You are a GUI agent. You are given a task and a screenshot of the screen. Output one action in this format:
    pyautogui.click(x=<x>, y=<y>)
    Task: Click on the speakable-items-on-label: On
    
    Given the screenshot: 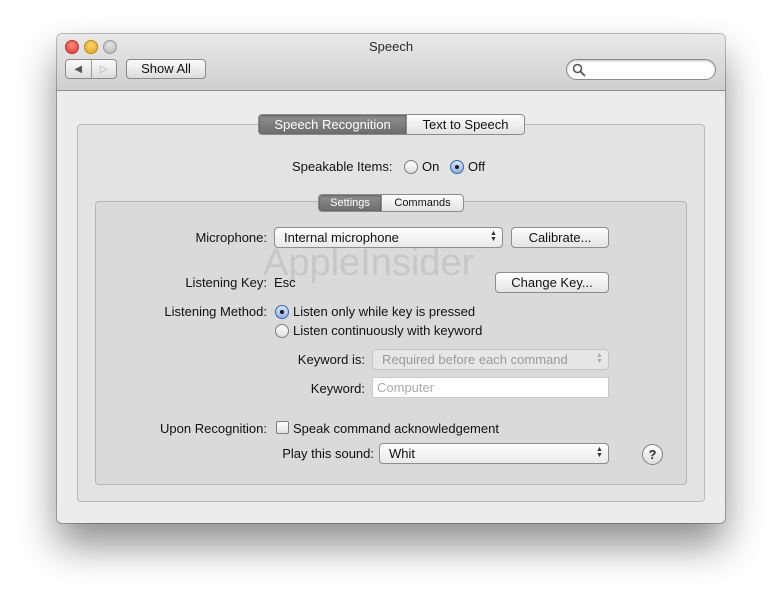 What is the action you would take?
    pyautogui.click(x=430, y=166)
    